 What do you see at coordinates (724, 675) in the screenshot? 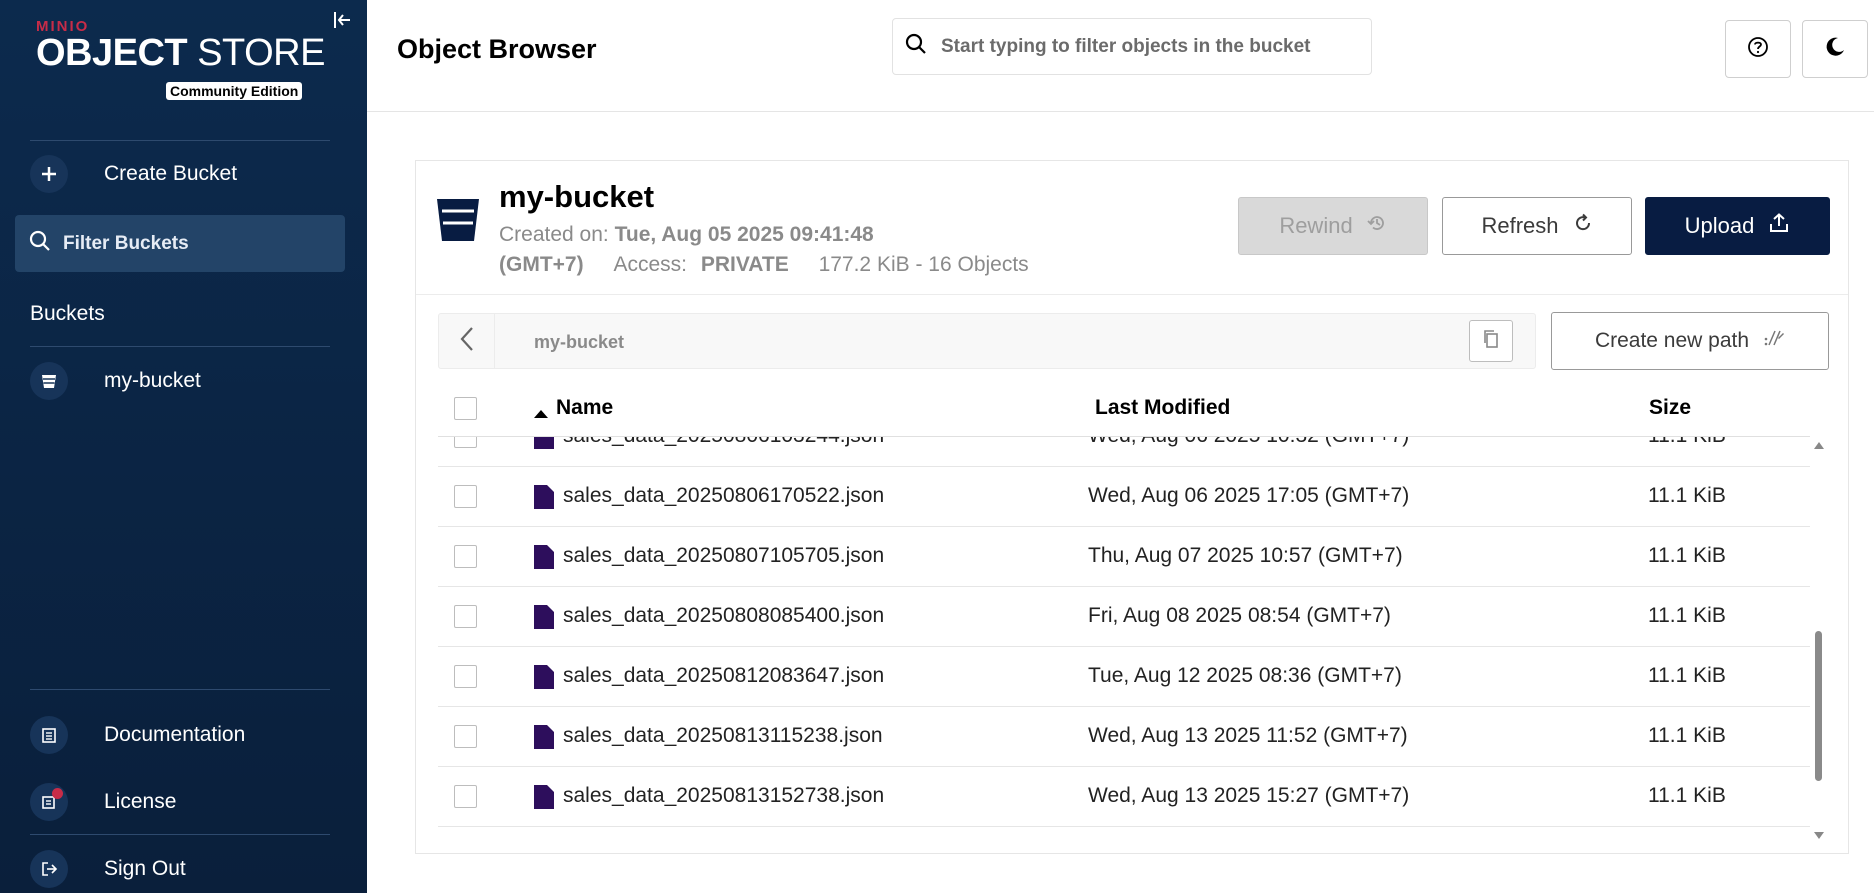
I see `file-name: sales_data_20250812083647.json` at bounding box center [724, 675].